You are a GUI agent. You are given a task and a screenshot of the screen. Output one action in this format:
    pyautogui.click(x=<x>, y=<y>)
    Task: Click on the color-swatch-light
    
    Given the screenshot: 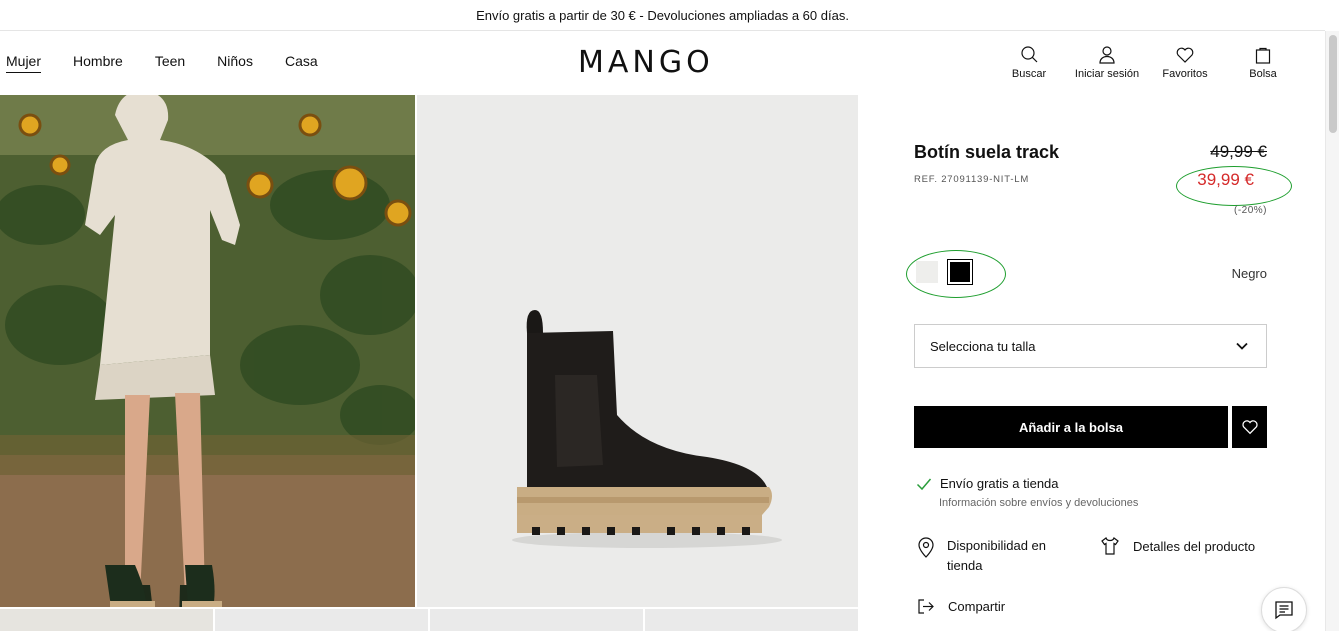 What is the action you would take?
    pyautogui.click(x=927, y=272)
    